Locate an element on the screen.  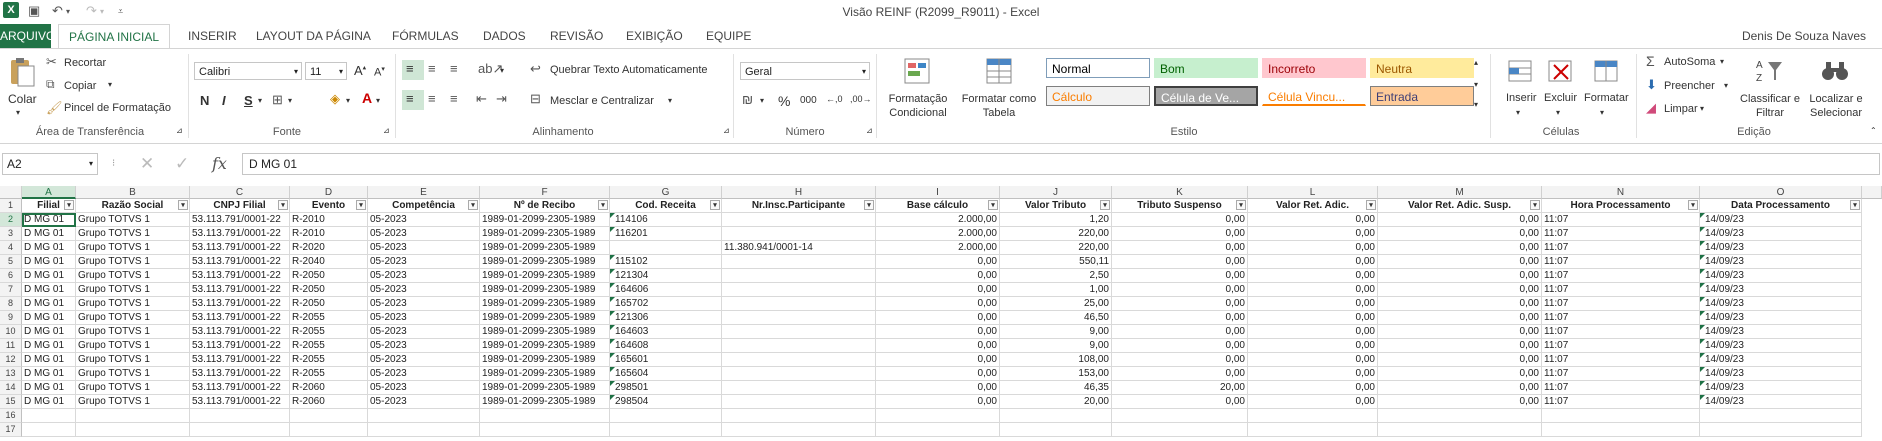
name-box: A2 ▾ is located at coordinates (50, 164).